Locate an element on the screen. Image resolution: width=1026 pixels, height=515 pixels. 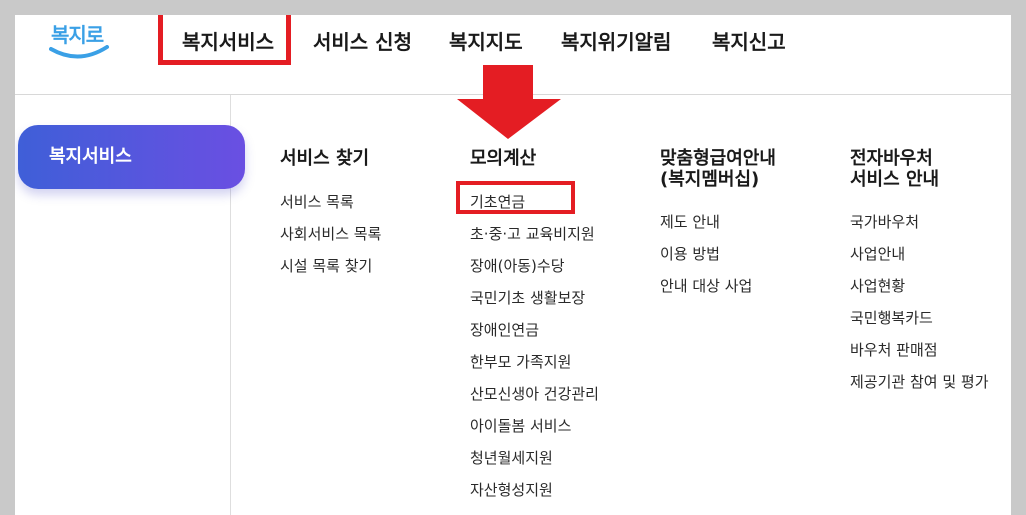
gnb-welfare-report: 복지신고 is located at coordinates (749, 44).